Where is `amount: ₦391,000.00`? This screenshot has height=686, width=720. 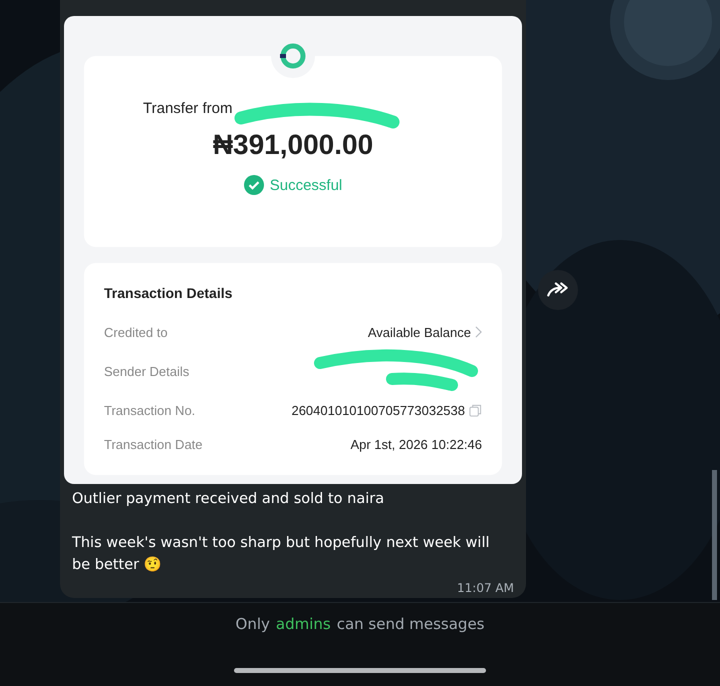
amount: ₦391,000.00 is located at coordinates (293, 145).